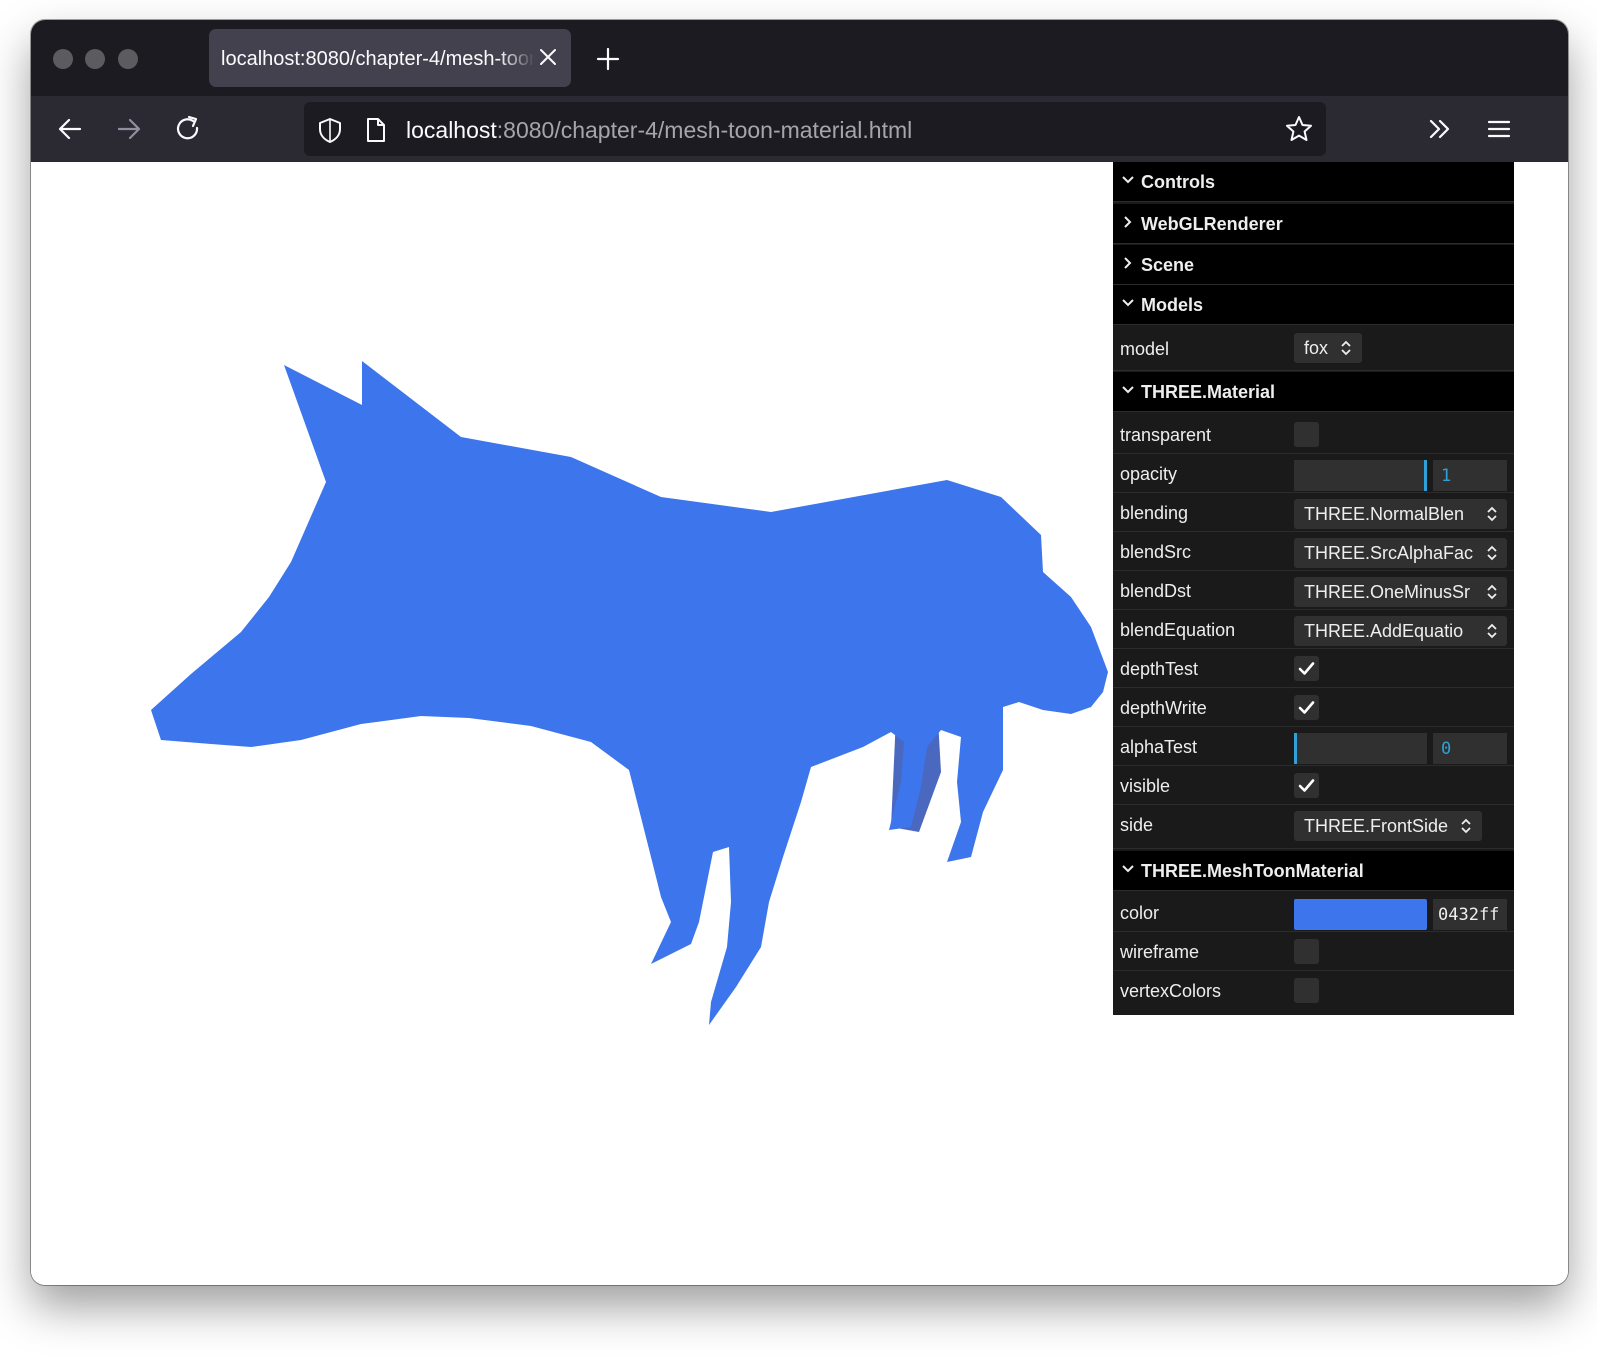  Describe the element at coordinates (1252, 871) in the screenshot. I see `folder-title: THREE.MeshToonMaterial` at that location.